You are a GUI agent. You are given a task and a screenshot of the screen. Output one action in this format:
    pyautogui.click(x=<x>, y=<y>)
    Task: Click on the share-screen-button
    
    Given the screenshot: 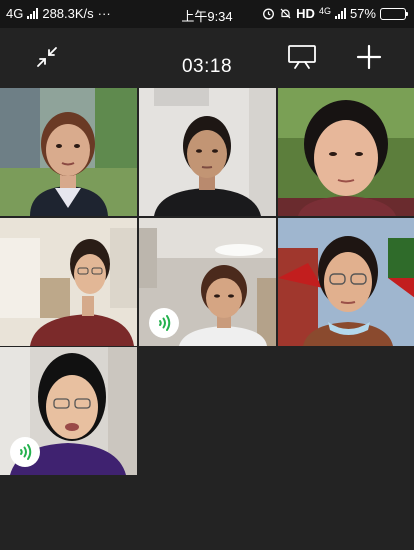 What is the action you would take?
    pyautogui.click(x=302, y=57)
    